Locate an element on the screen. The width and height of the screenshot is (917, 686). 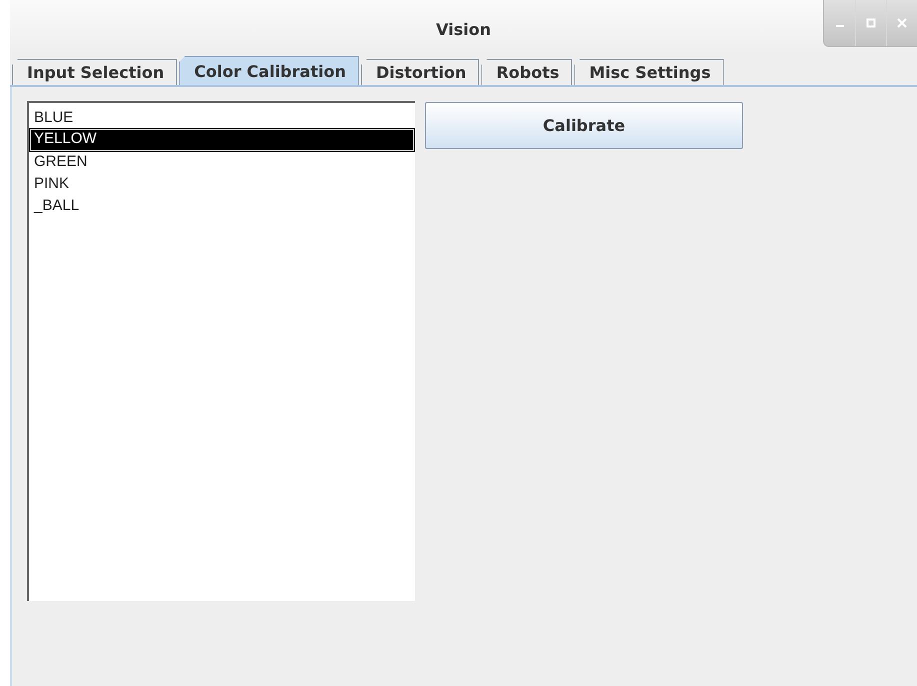
calibrate-button: Calibrate is located at coordinates (584, 125).